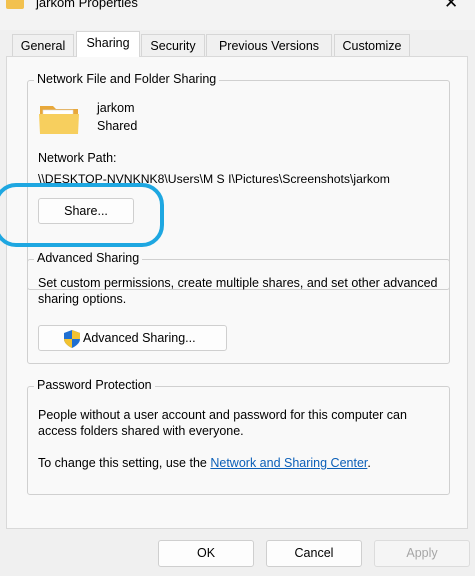  Describe the element at coordinates (77, 158) in the screenshot. I see `network-path-label: Network Path:` at that location.